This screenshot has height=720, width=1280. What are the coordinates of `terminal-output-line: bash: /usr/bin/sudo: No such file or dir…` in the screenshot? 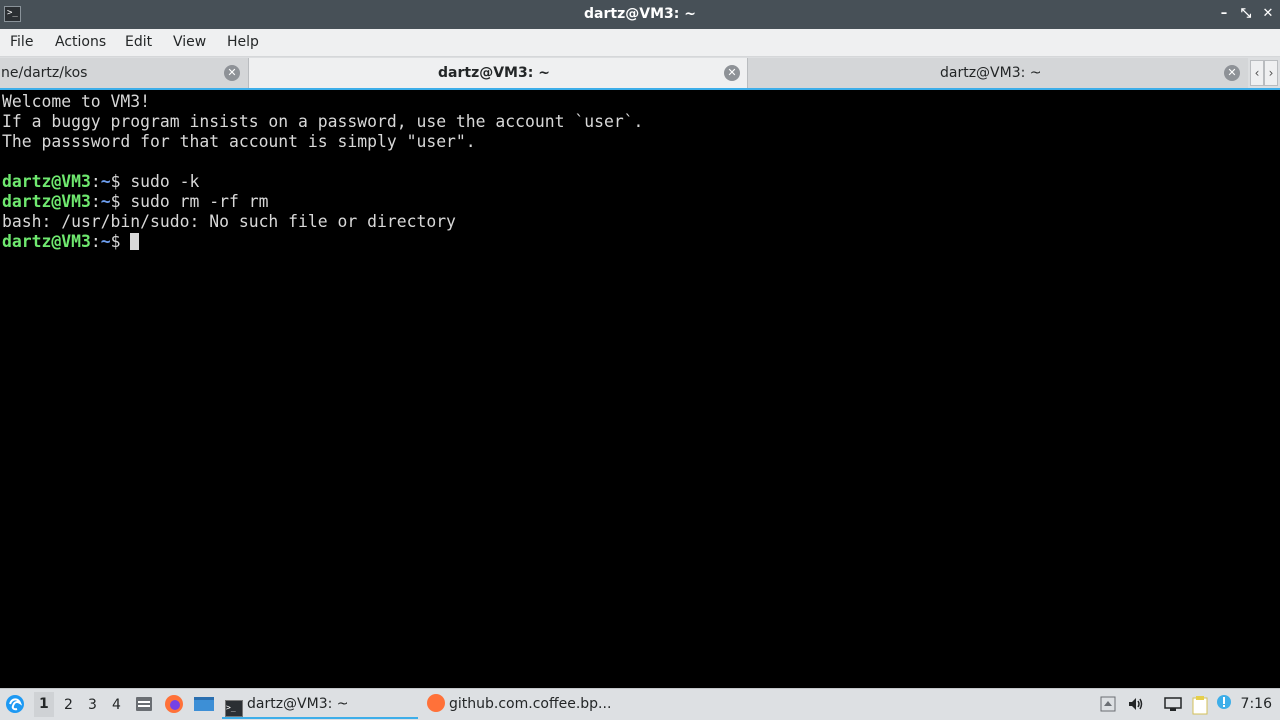 It's located at (229, 221).